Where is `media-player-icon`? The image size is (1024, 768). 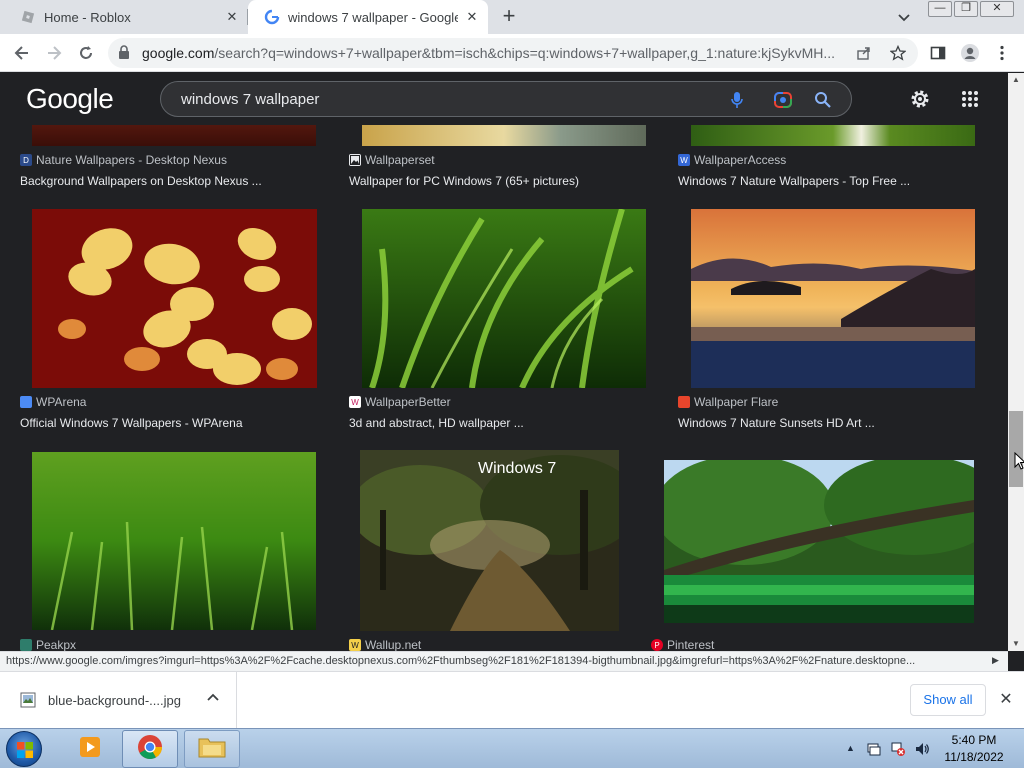 media-player-icon is located at coordinates (90, 749).